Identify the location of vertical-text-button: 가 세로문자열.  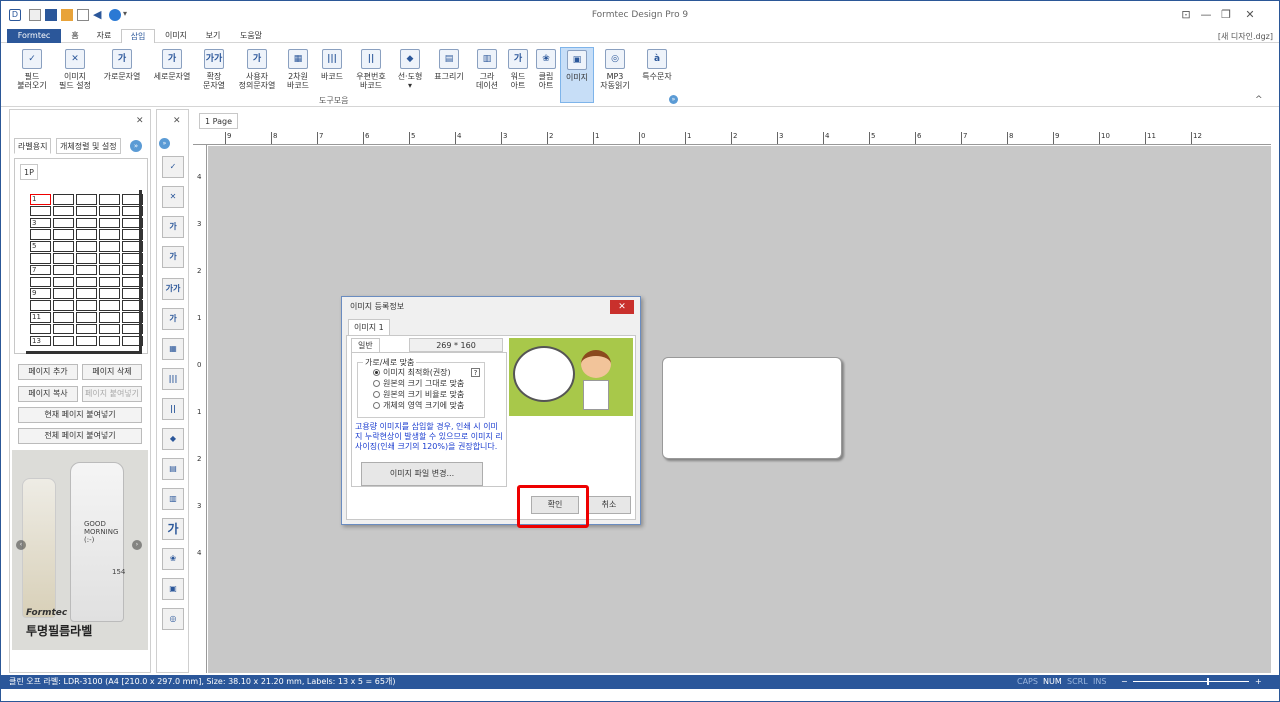
(172, 75).